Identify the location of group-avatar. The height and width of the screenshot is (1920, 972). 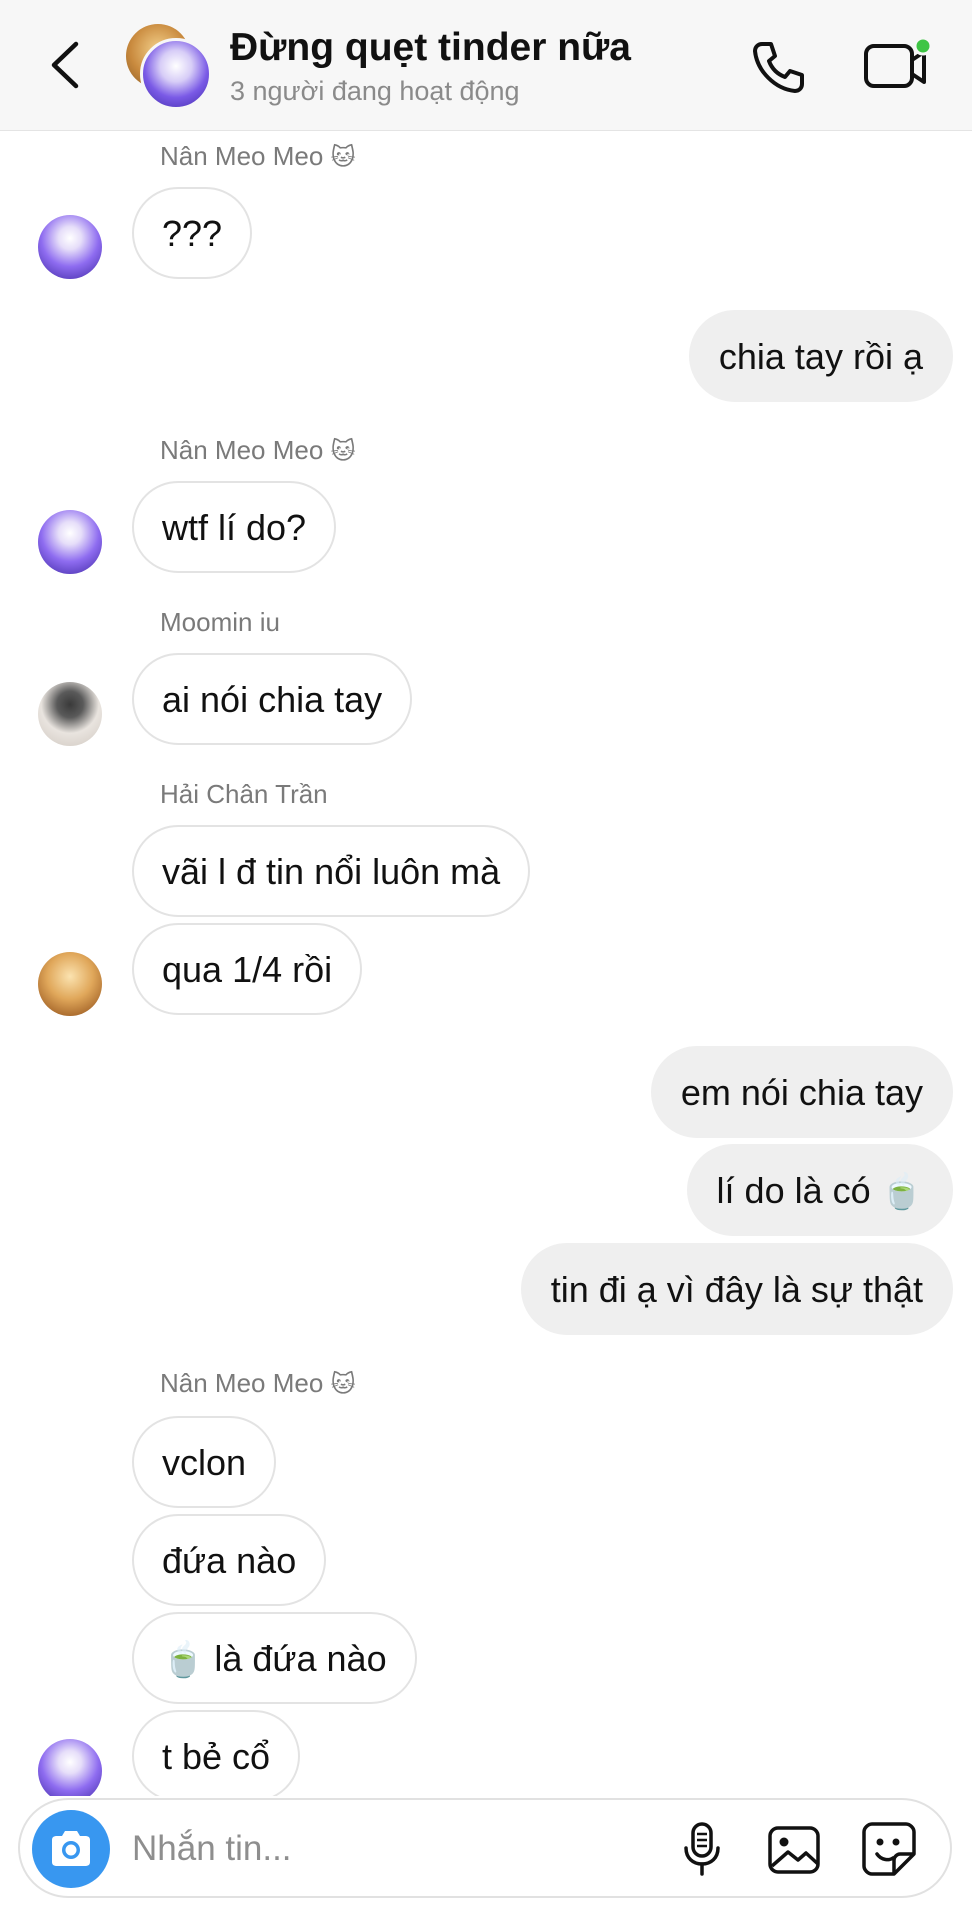
(169, 67).